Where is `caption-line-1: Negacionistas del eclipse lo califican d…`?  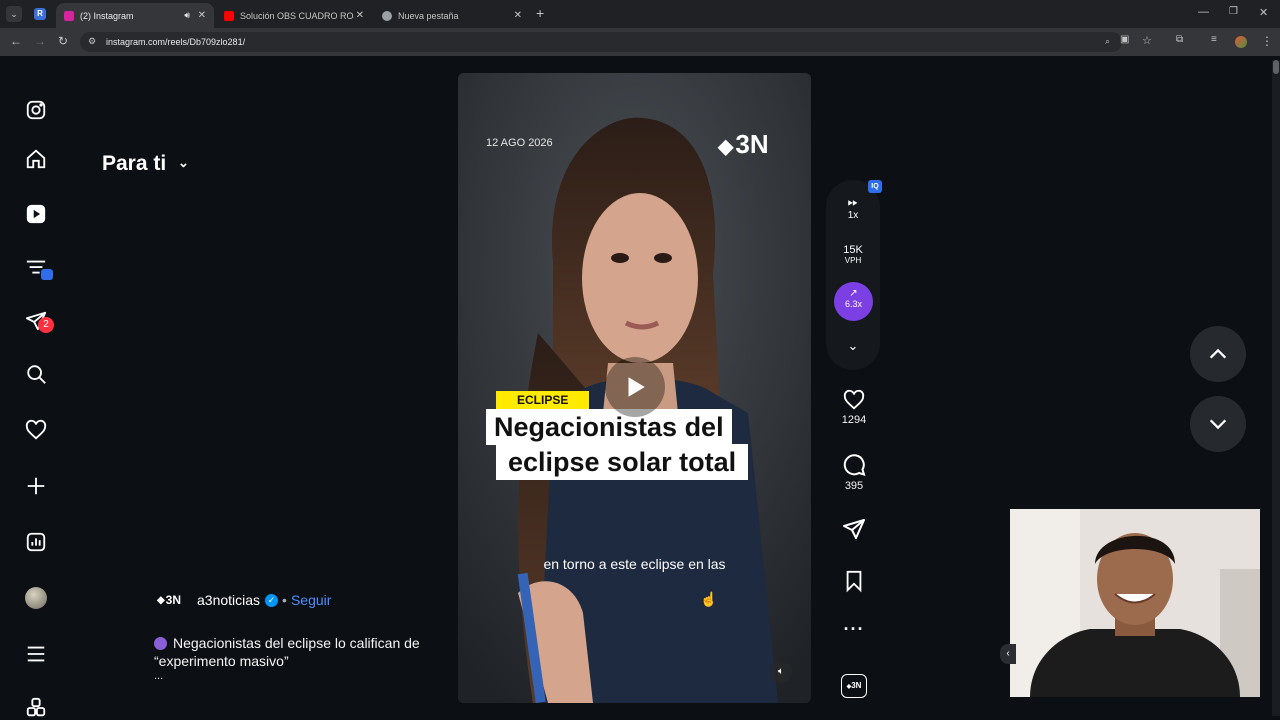 caption-line-1: Negacionistas del eclipse lo califican d… is located at coordinates (296, 643).